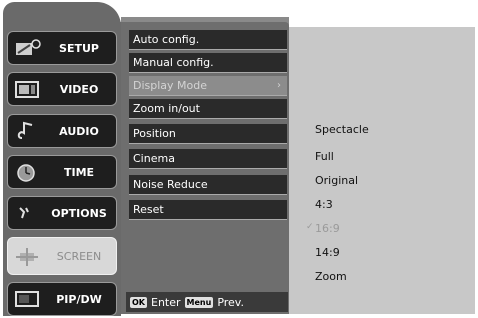 The width and height of the screenshot is (478, 318). Describe the element at coordinates (208, 40) in the screenshot. I see `menu-item-auto-config: Auto config.` at that location.